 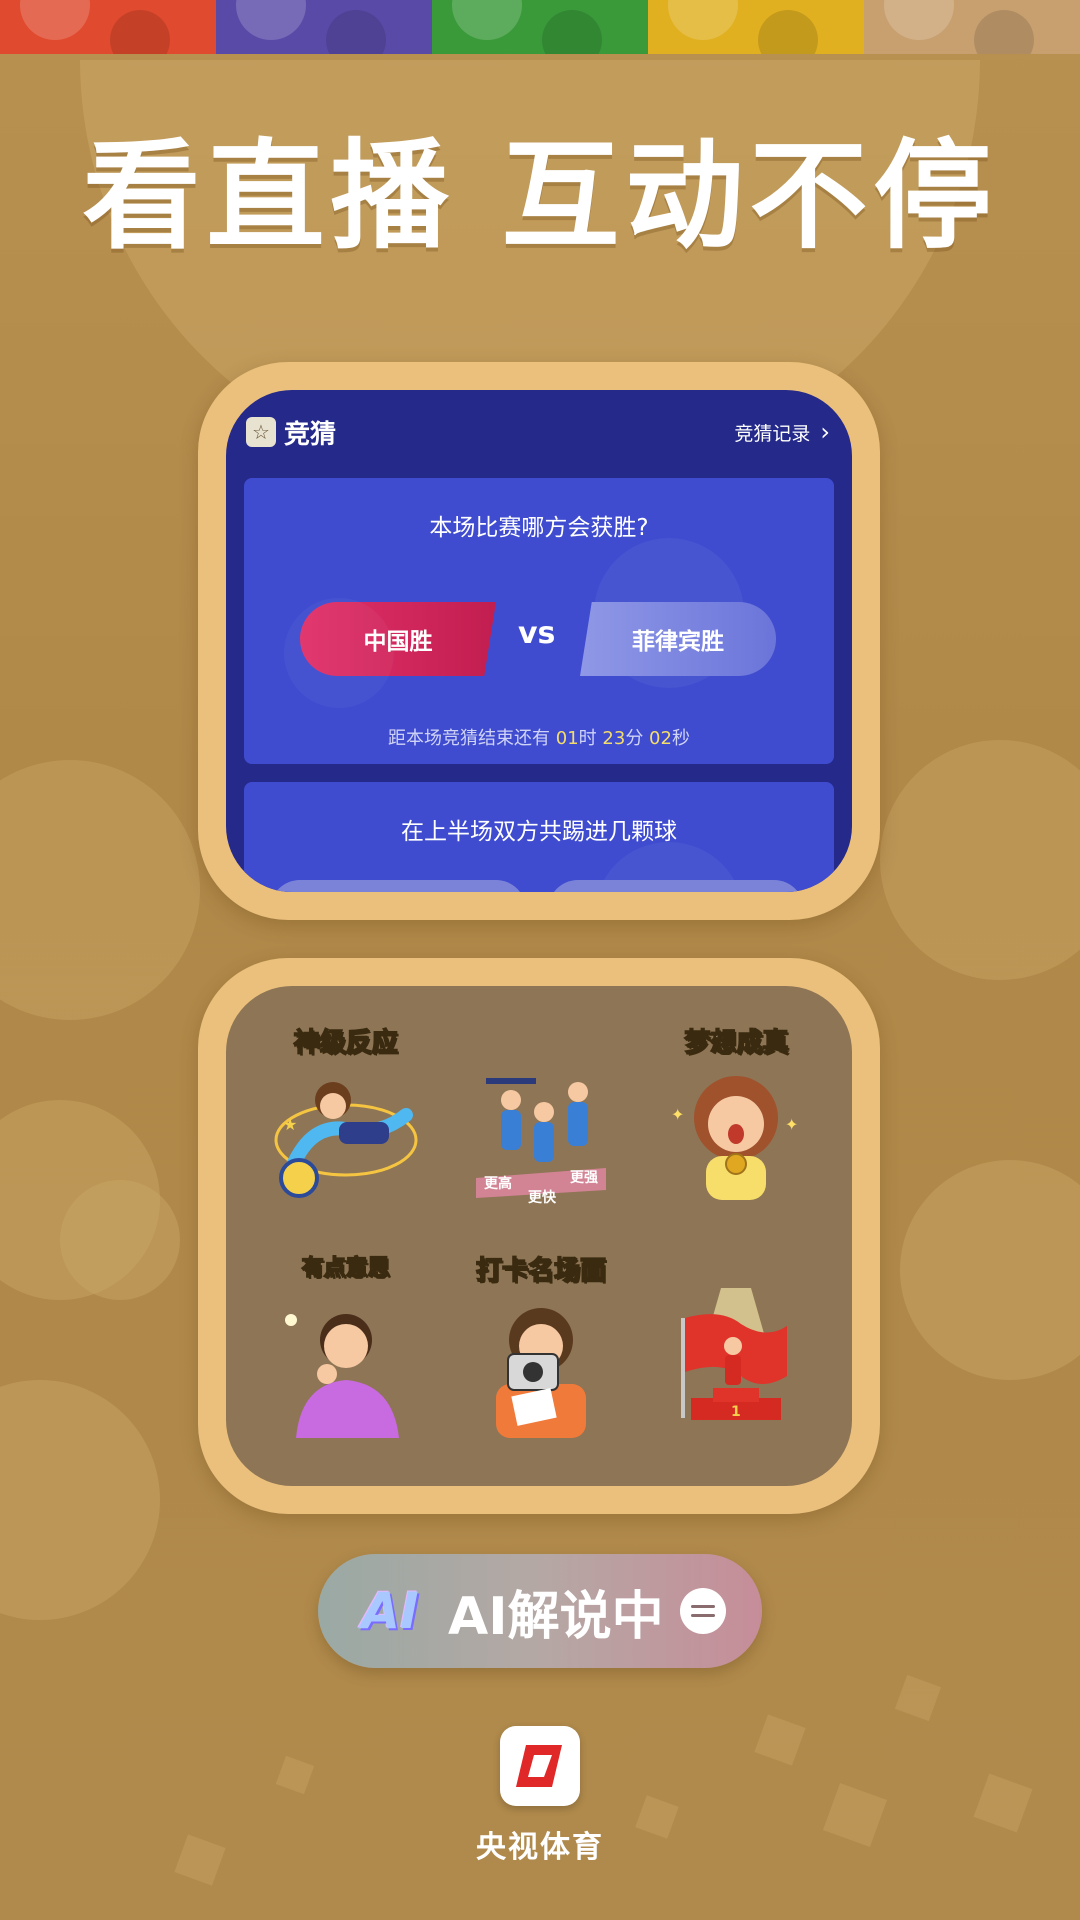 What do you see at coordinates (972, 27) in the screenshot?
I see `strip-segment-tan` at bounding box center [972, 27].